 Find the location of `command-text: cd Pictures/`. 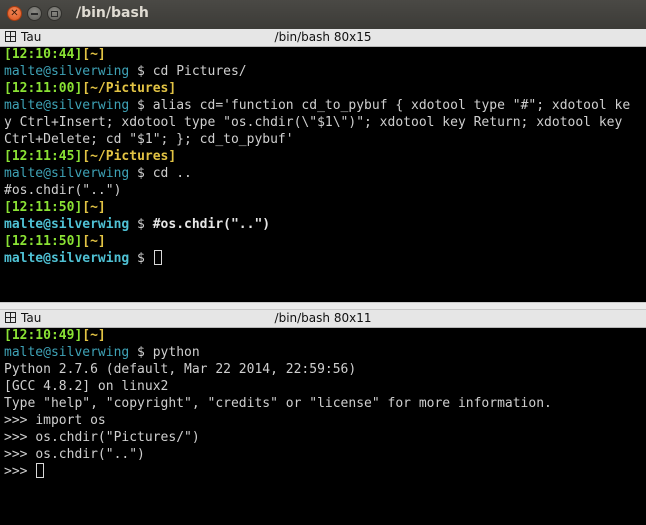

command-text: cd Pictures/ is located at coordinates (199, 71).